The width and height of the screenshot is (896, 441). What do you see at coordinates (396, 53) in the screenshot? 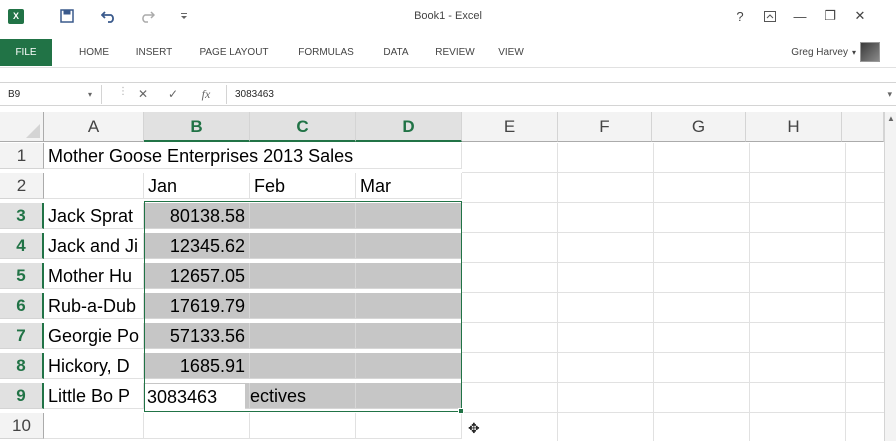
I see `tab-data: DATA` at bounding box center [396, 53].